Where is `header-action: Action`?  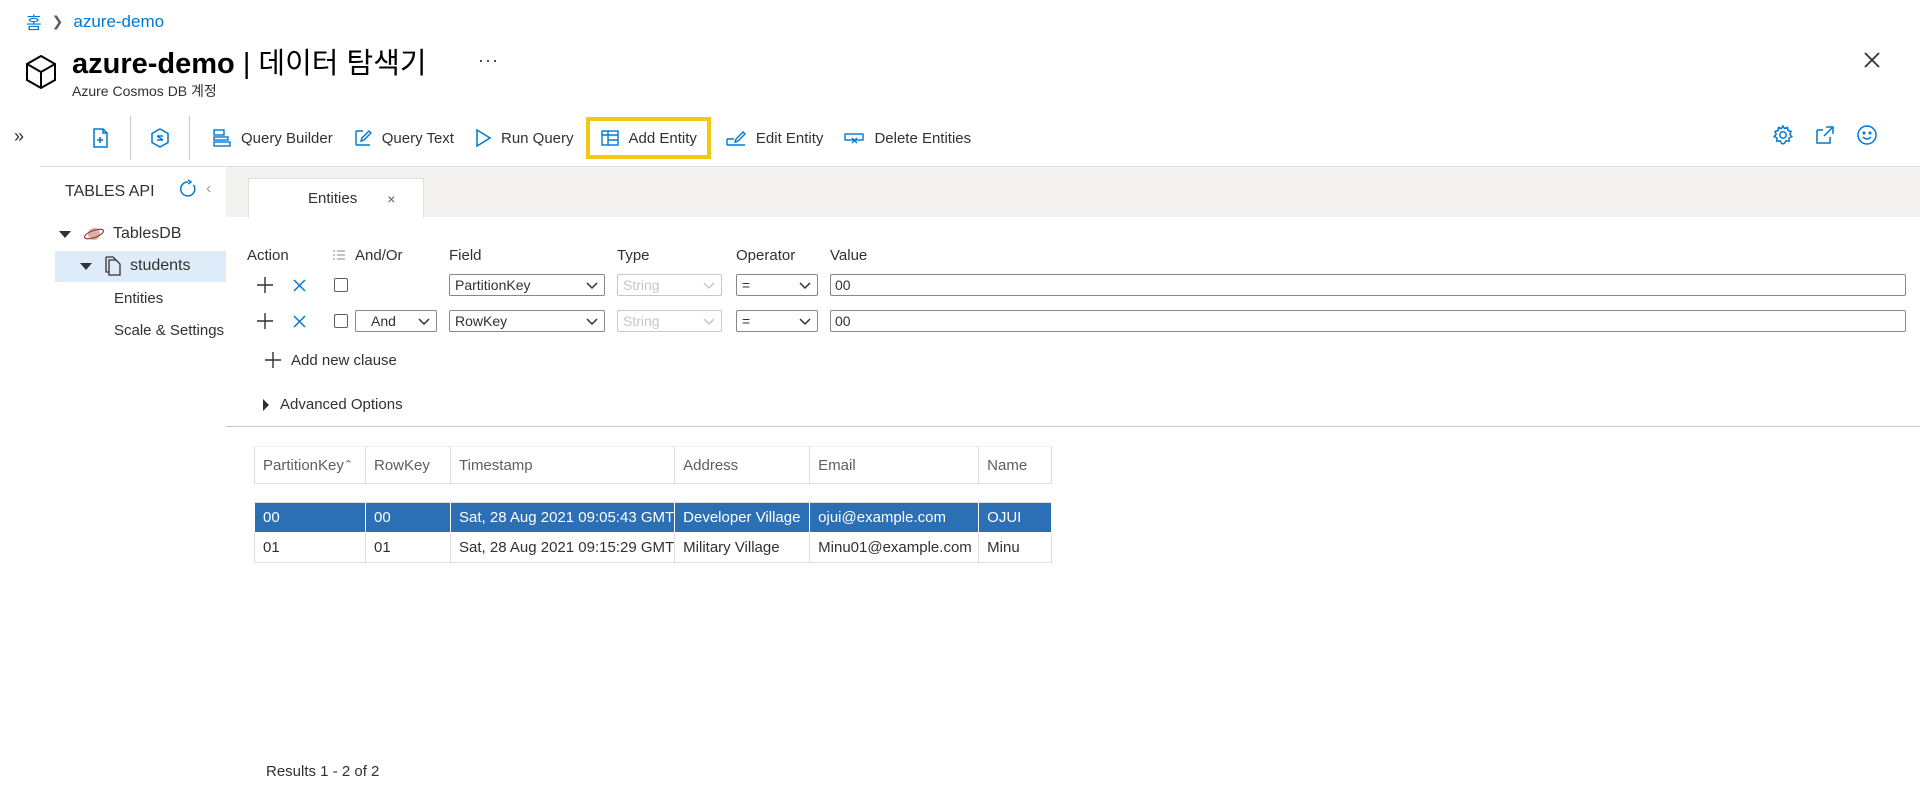
header-action: Action is located at coordinates (268, 255).